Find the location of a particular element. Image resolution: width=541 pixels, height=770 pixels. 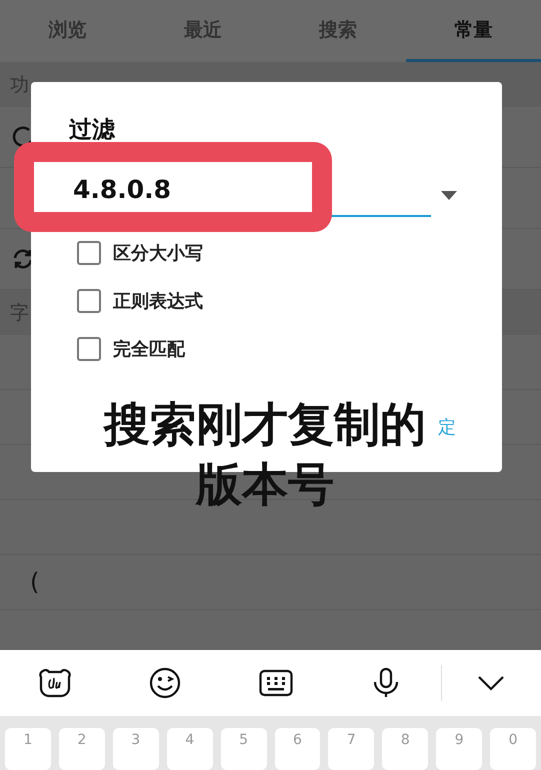

chevron-down-icon is located at coordinates (491, 683).